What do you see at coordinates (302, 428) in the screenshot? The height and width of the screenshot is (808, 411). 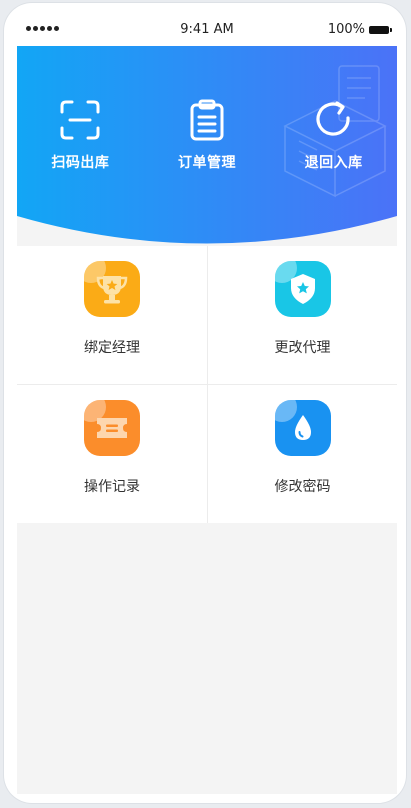 I see `water-drop-icon` at bounding box center [302, 428].